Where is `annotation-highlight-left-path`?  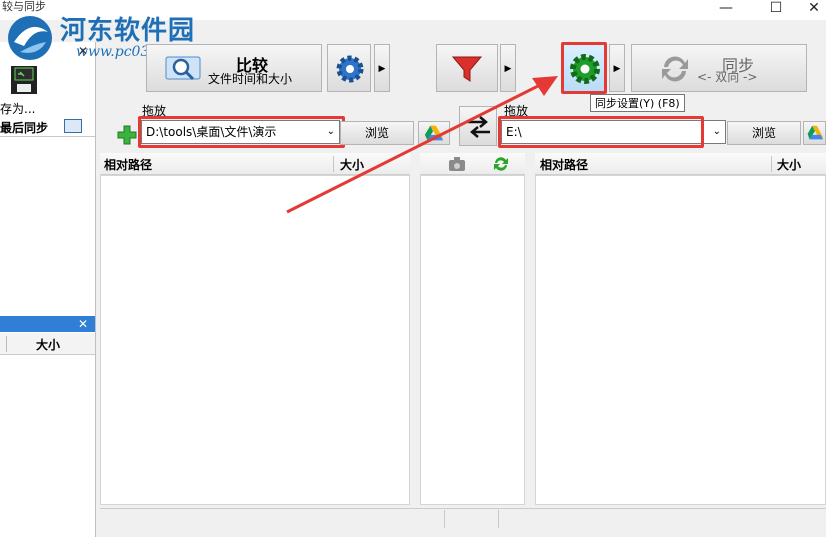
annotation-highlight-left-path is located at coordinates (241, 132).